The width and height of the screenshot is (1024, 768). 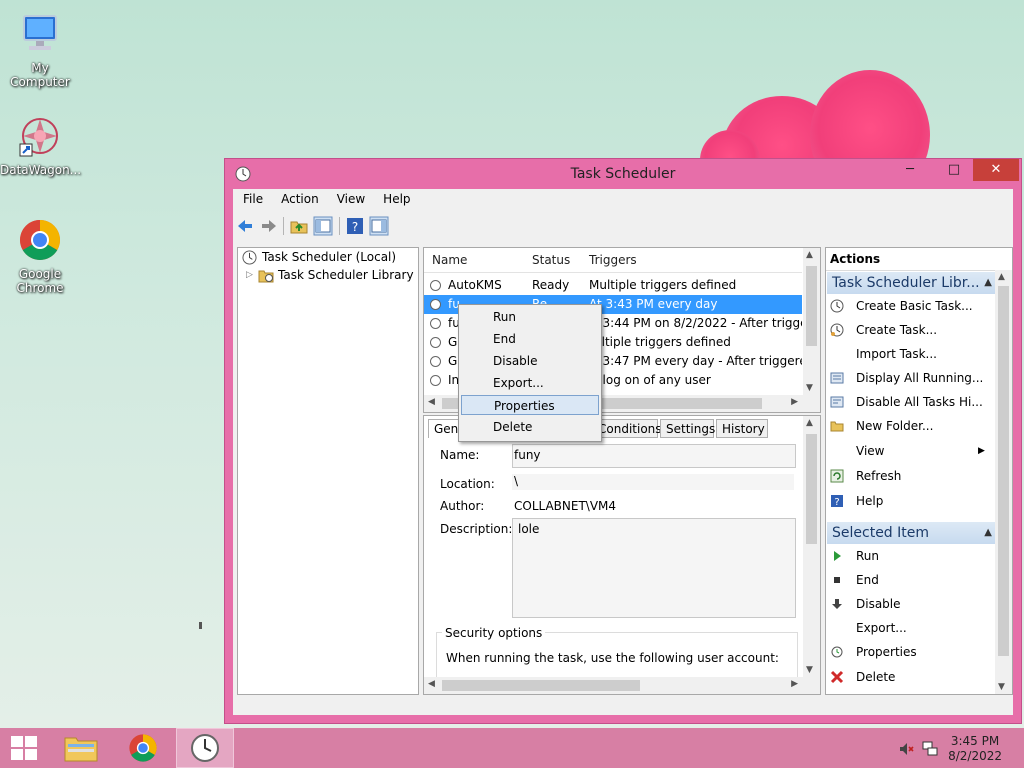 I want to click on detail-horizontal-scrollbar: ◀ ▶, so click(x=622, y=685).